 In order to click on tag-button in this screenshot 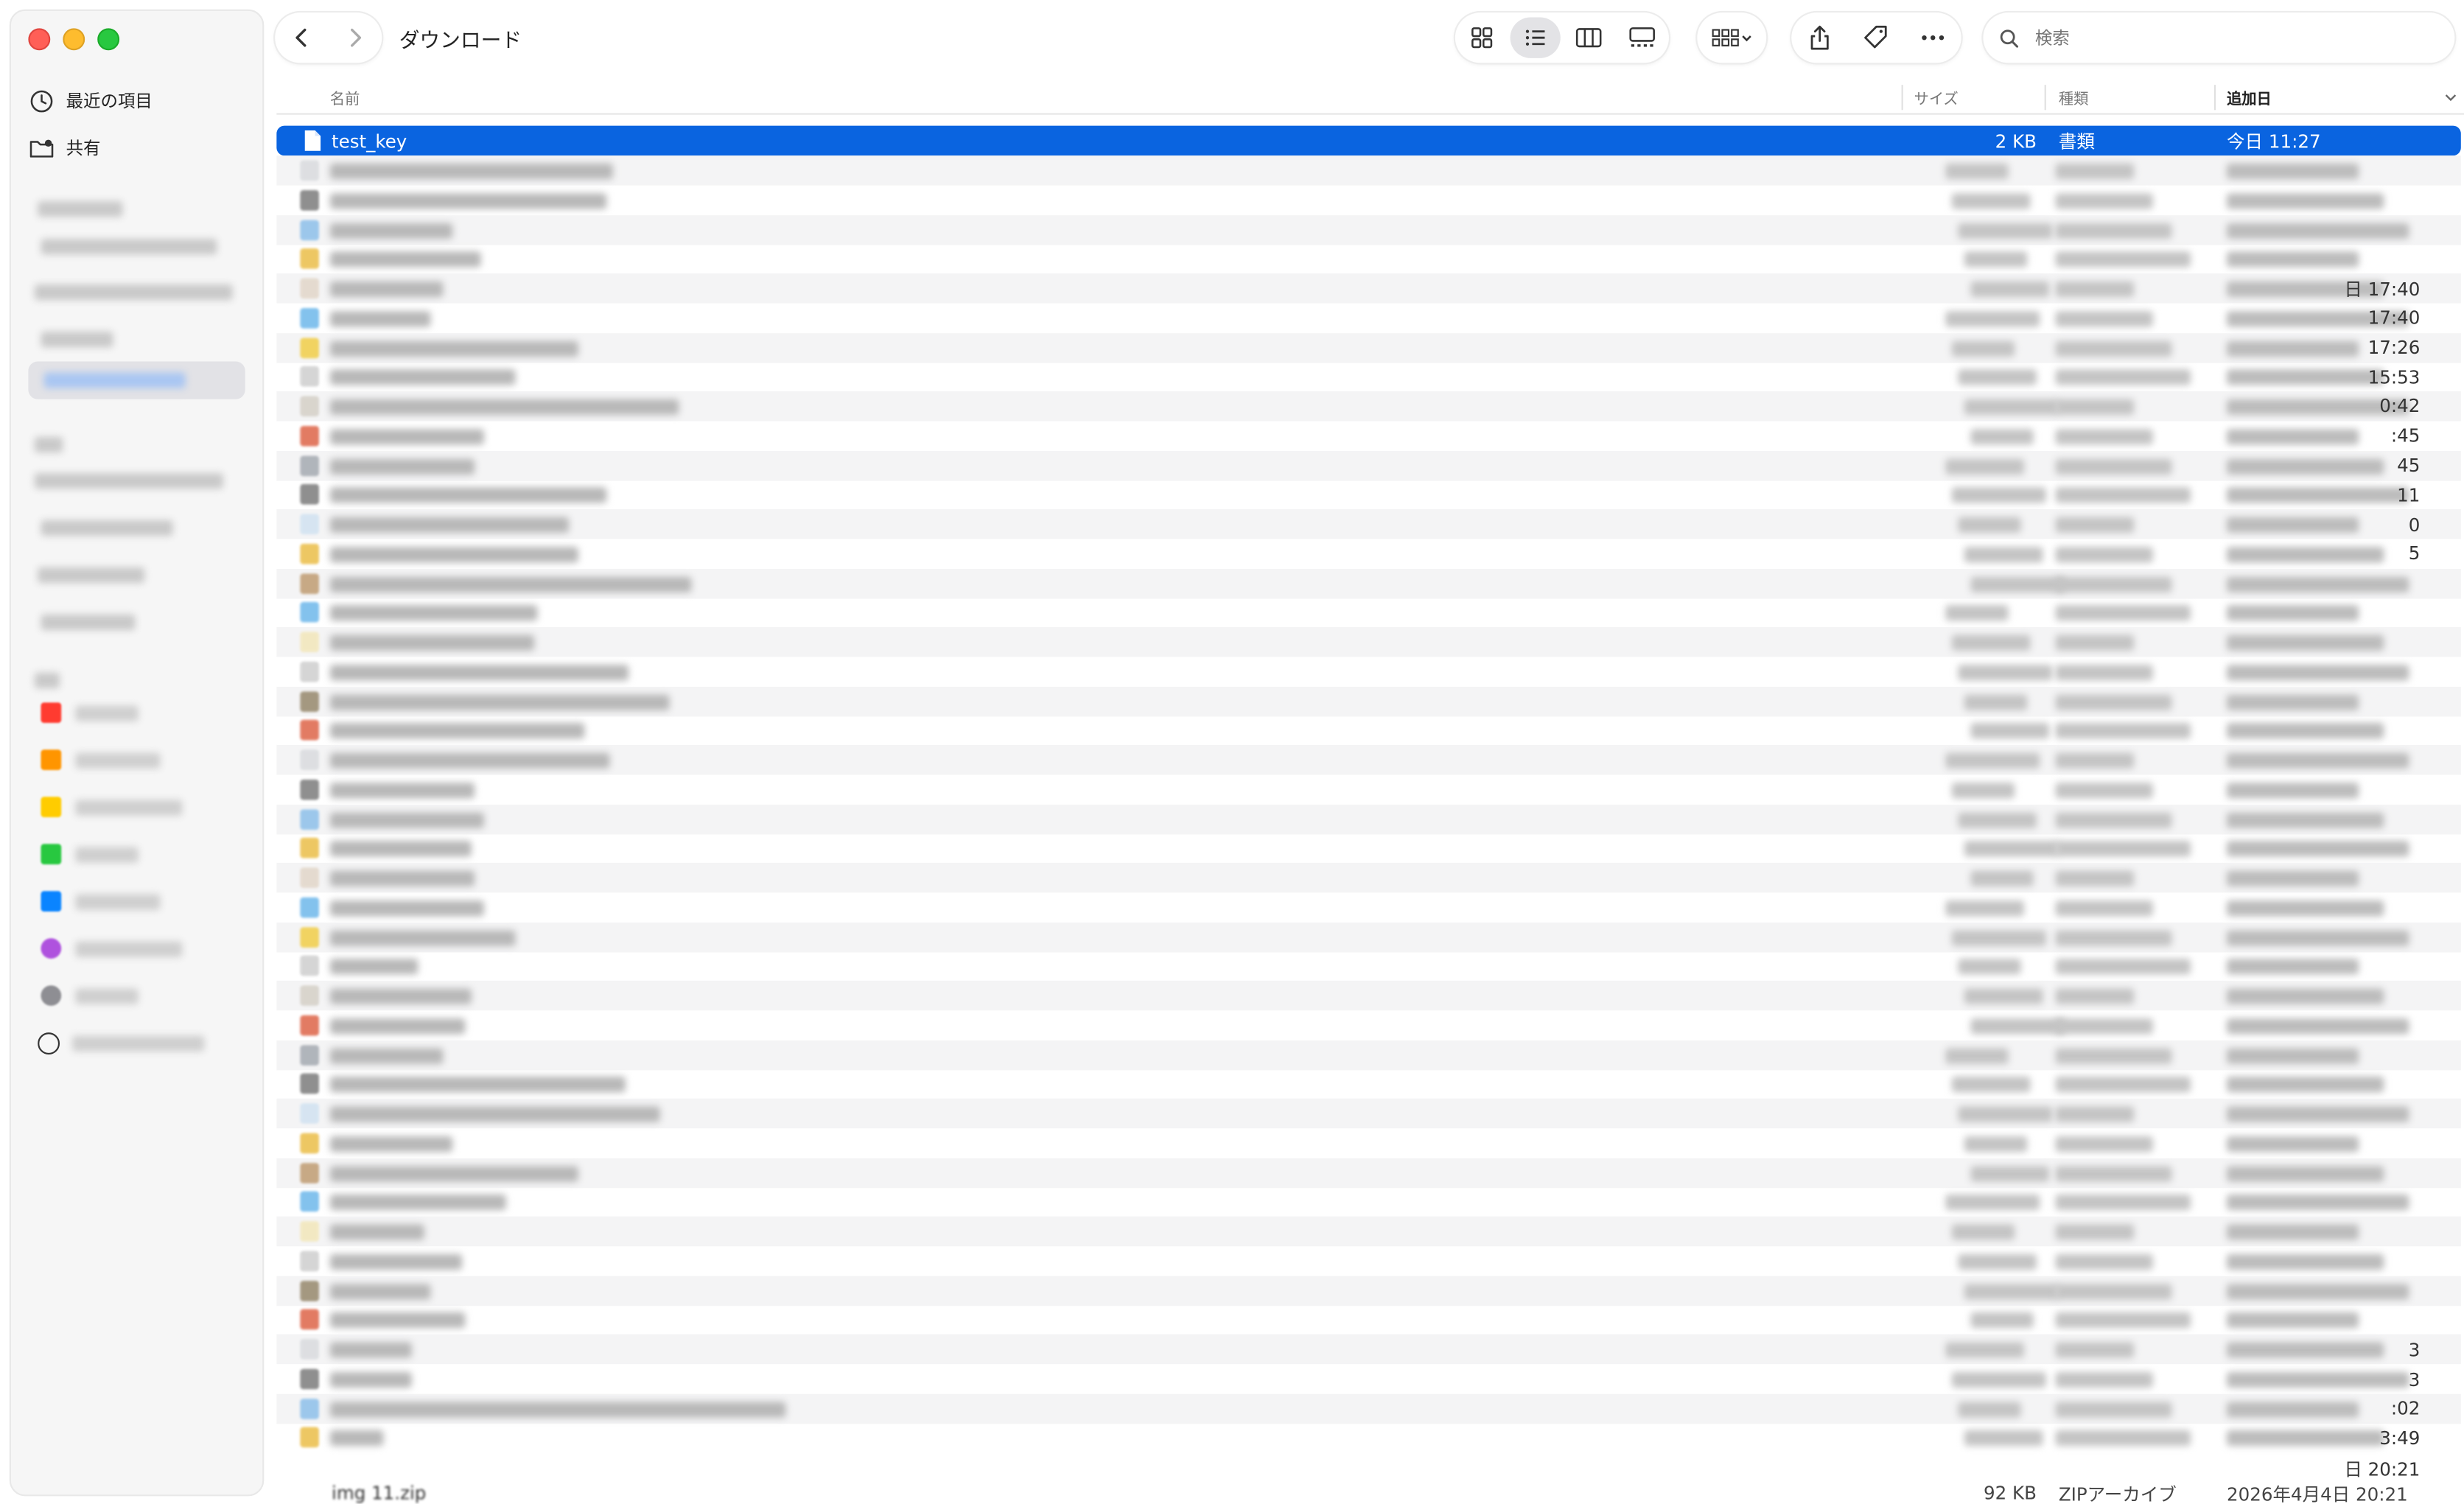, I will do `click(1876, 37)`.